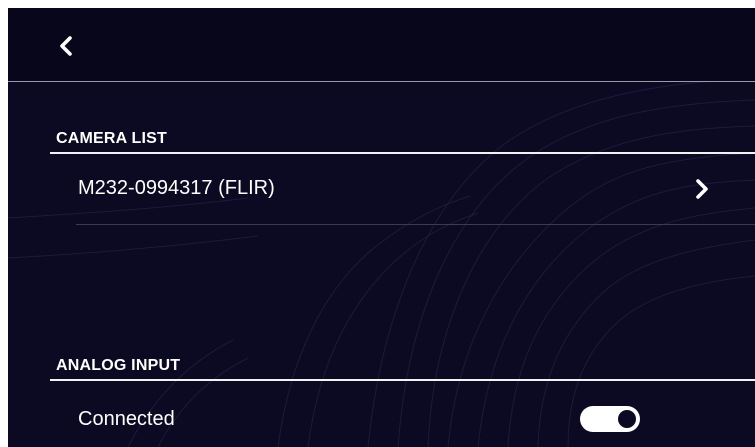  What do you see at coordinates (402, 140) in the screenshot?
I see `camera-list-header: CAMERA LIST` at bounding box center [402, 140].